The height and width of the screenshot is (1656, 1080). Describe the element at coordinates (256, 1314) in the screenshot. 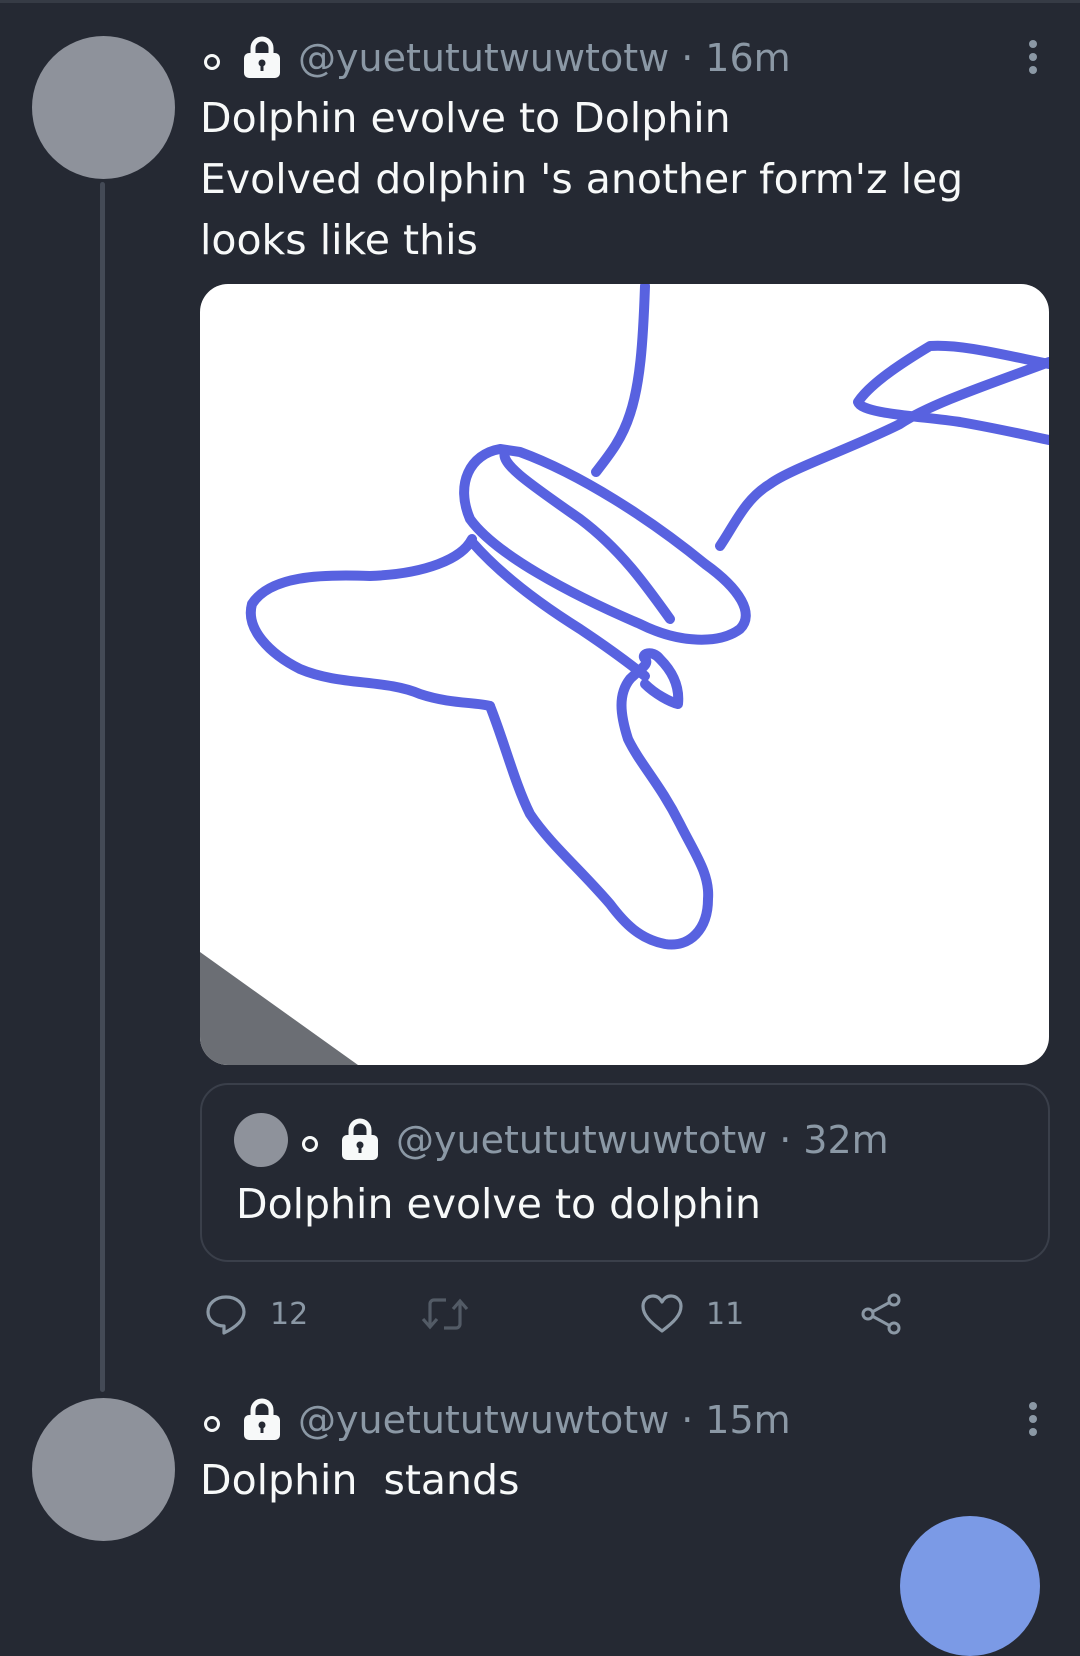

I see `reply-button: 12` at that location.